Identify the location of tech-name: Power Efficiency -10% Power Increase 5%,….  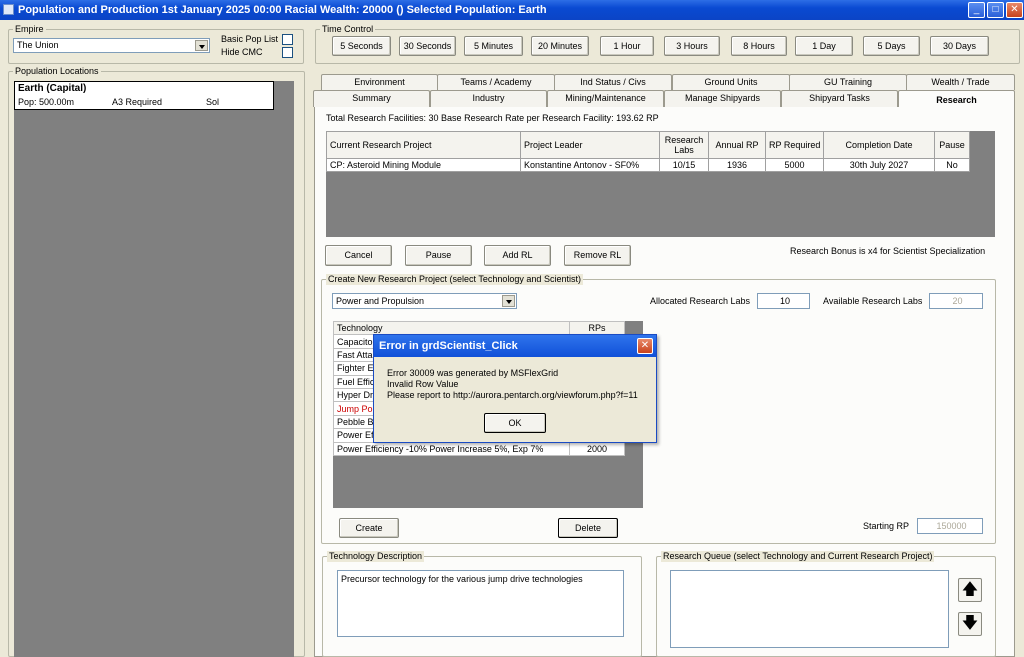
(451, 448).